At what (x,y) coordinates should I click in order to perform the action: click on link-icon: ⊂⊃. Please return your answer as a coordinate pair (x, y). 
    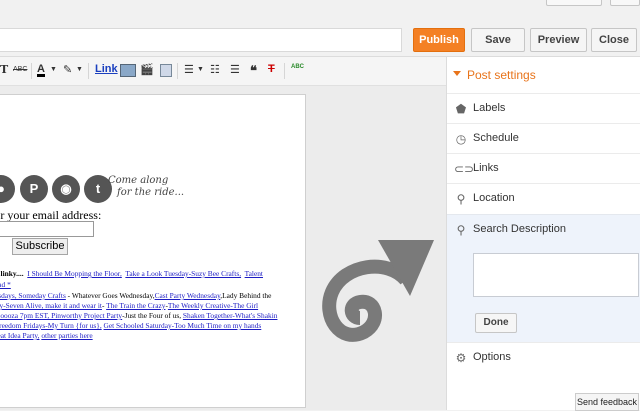
    Looking at the image, I should click on (464, 169).